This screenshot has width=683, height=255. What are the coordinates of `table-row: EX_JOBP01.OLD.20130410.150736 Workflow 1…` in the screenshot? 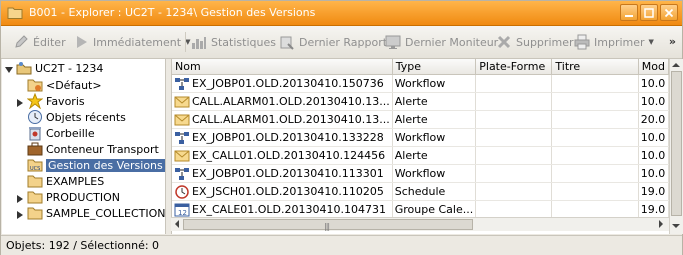 It's located at (421, 83).